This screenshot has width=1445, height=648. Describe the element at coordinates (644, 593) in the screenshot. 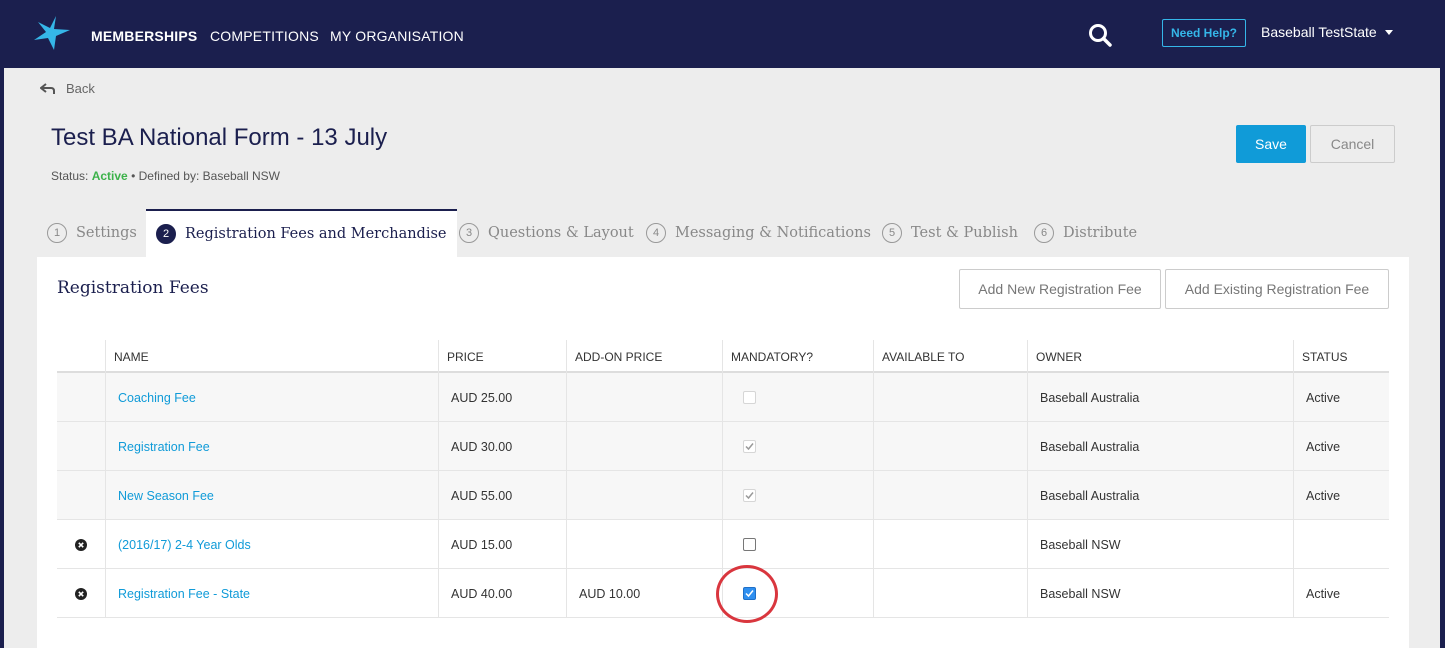

I see `cell-addon: AUD 10.00` at that location.